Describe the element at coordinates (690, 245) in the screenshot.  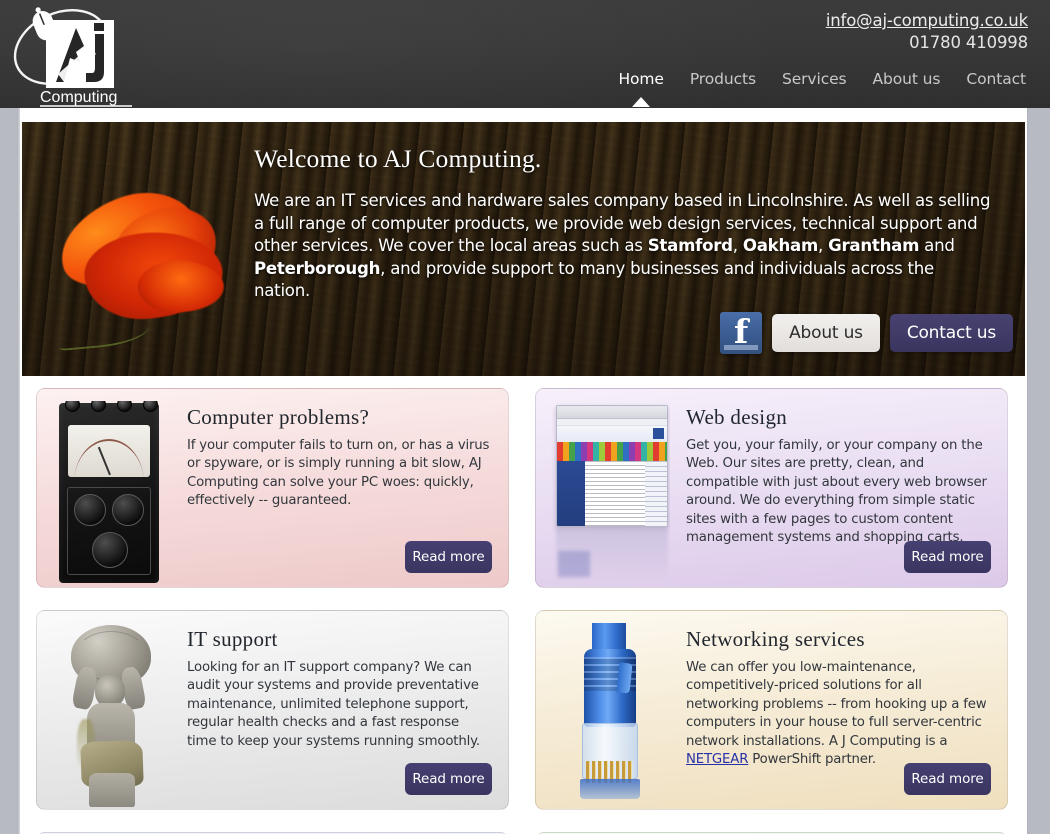
I see `hero-town-stamford: Stamford` at that location.